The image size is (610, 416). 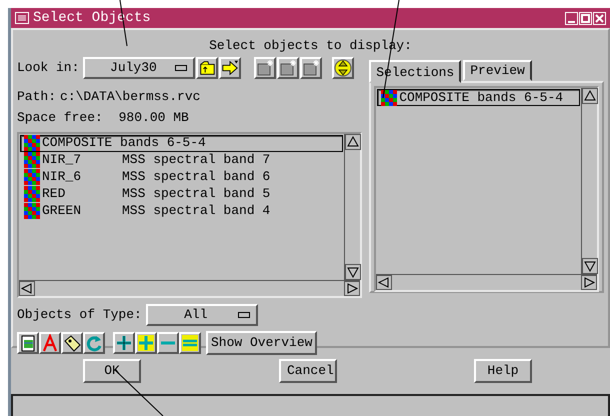 What do you see at coordinates (54, 194) in the screenshot?
I see `object-name: RED` at bounding box center [54, 194].